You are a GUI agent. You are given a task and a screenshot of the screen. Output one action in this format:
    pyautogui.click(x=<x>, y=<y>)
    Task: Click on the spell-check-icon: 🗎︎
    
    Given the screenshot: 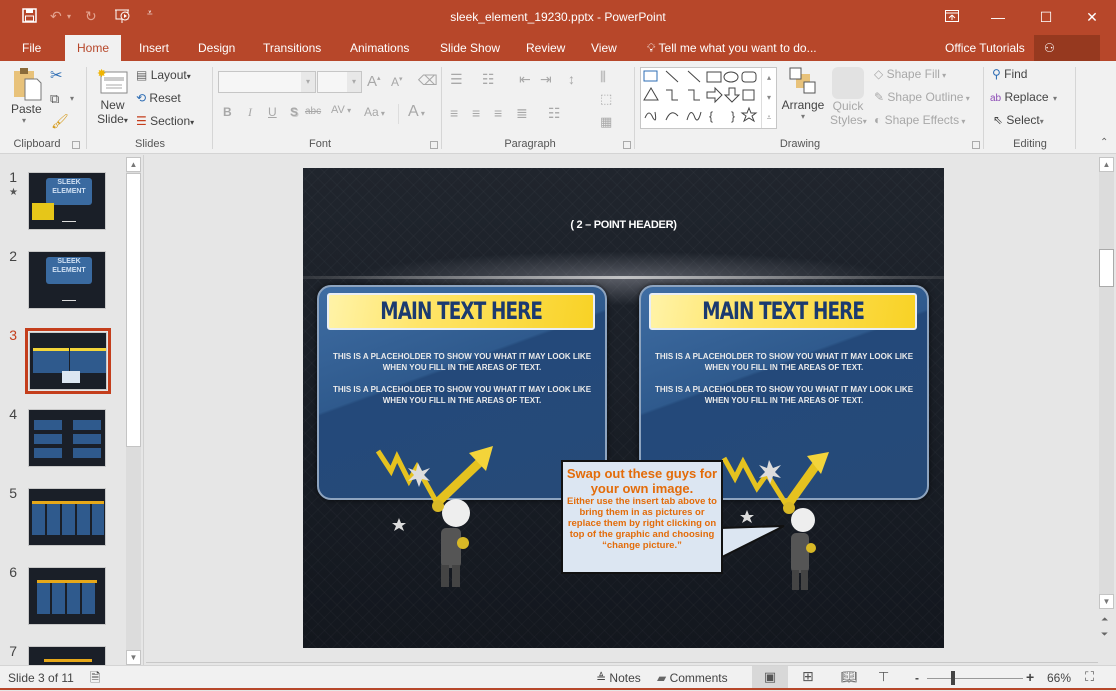 What is the action you would take?
    pyautogui.click(x=95, y=680)
    